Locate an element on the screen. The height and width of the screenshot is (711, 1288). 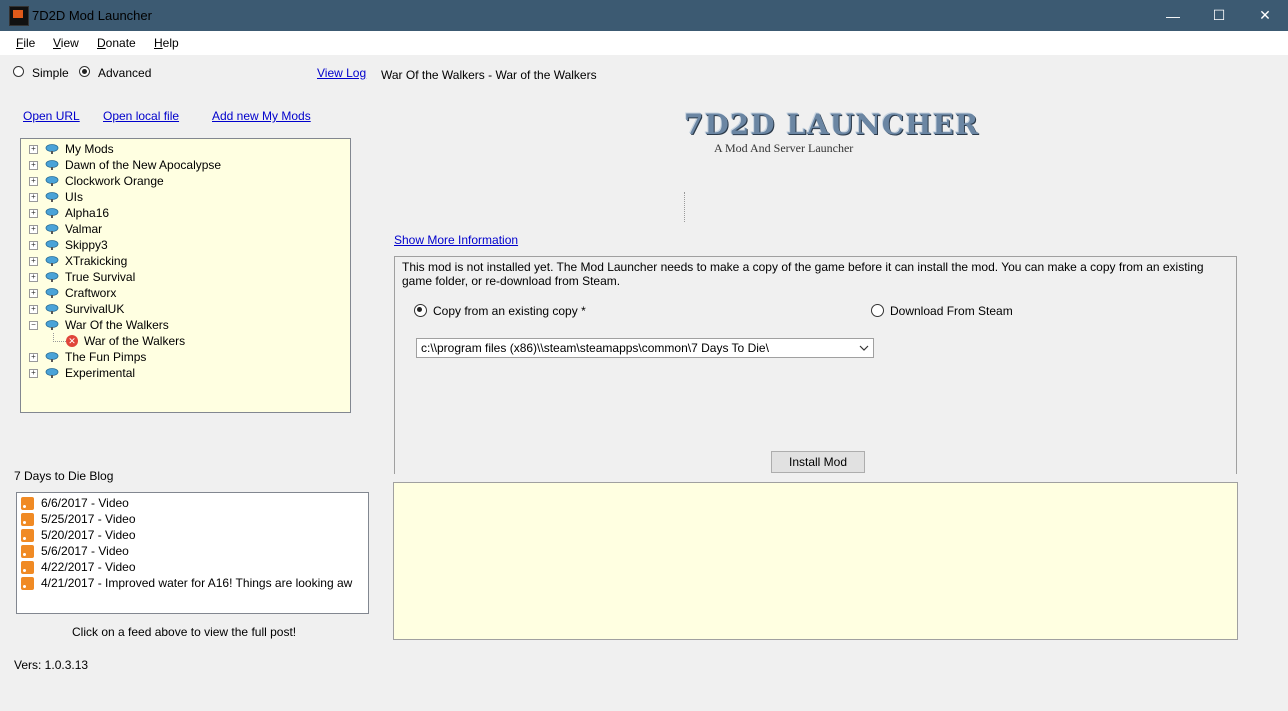
add-new-my-mods-link: Add new My Mods is located at coordinates (261, 116).